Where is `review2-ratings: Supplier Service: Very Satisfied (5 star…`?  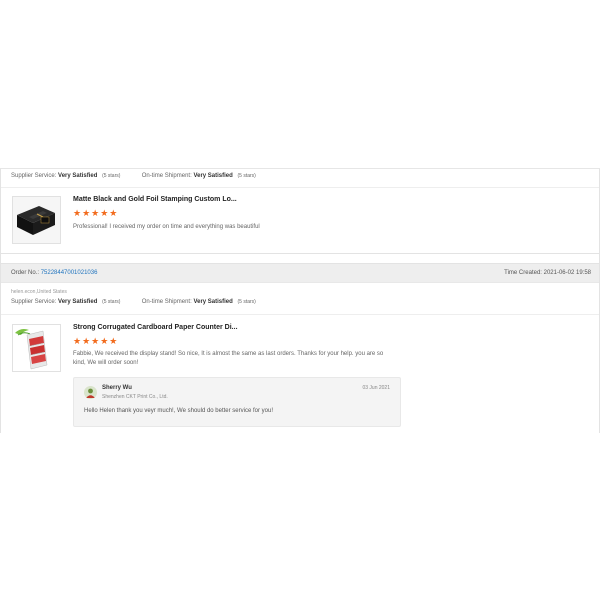
review2-ratings: Supplier Service: Very Satisfied (5 star… is located at coordinates (133, 302).